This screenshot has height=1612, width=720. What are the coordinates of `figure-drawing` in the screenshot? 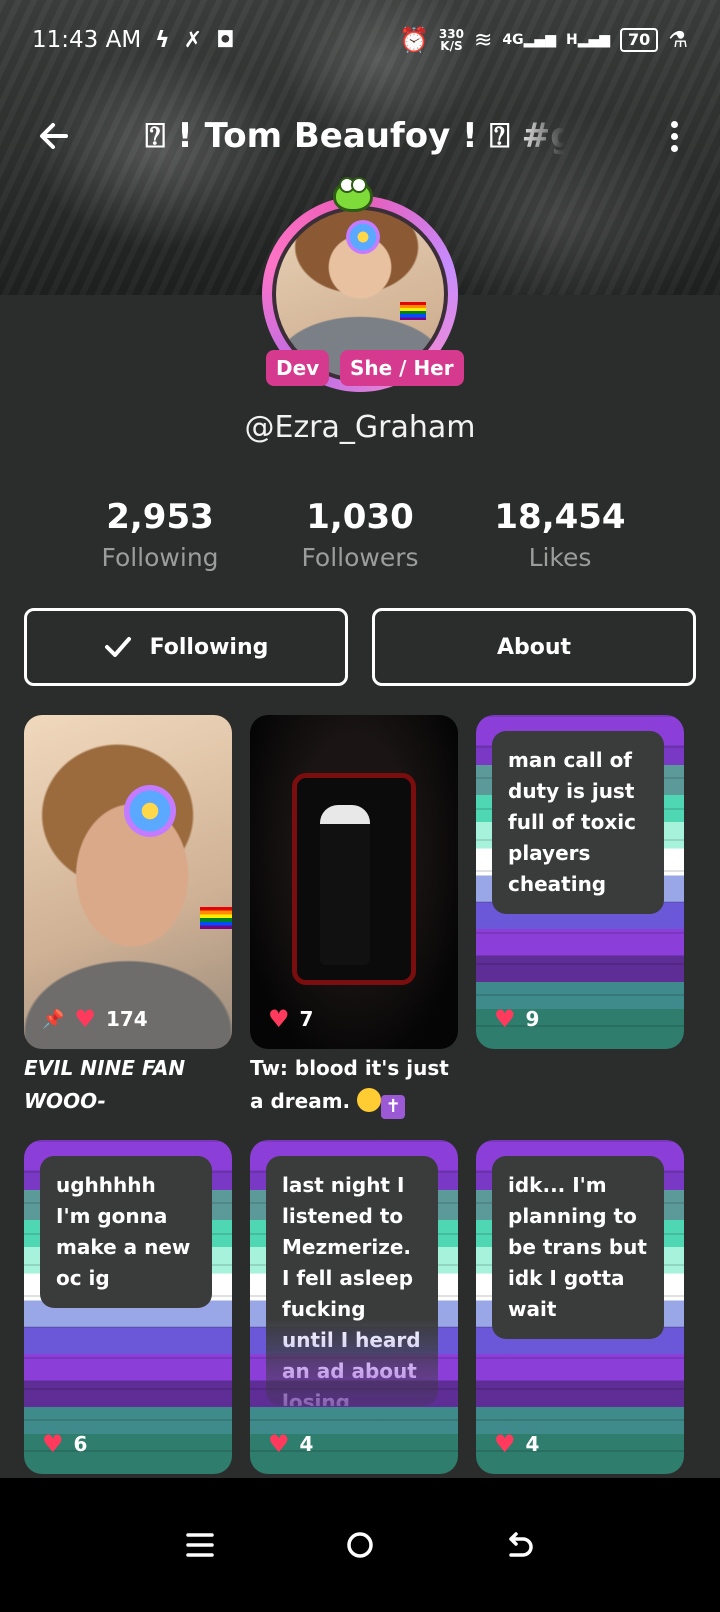 It's located at (345, 885).